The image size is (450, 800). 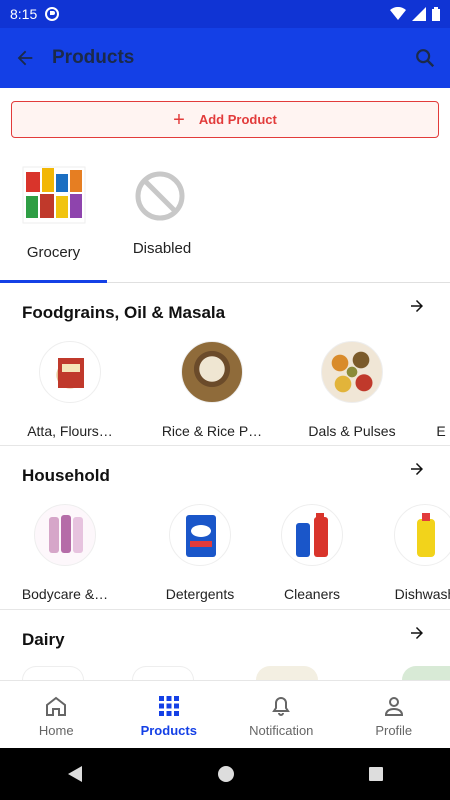 I want to click on list-item: Dishwash, so click(x=407, y=553).